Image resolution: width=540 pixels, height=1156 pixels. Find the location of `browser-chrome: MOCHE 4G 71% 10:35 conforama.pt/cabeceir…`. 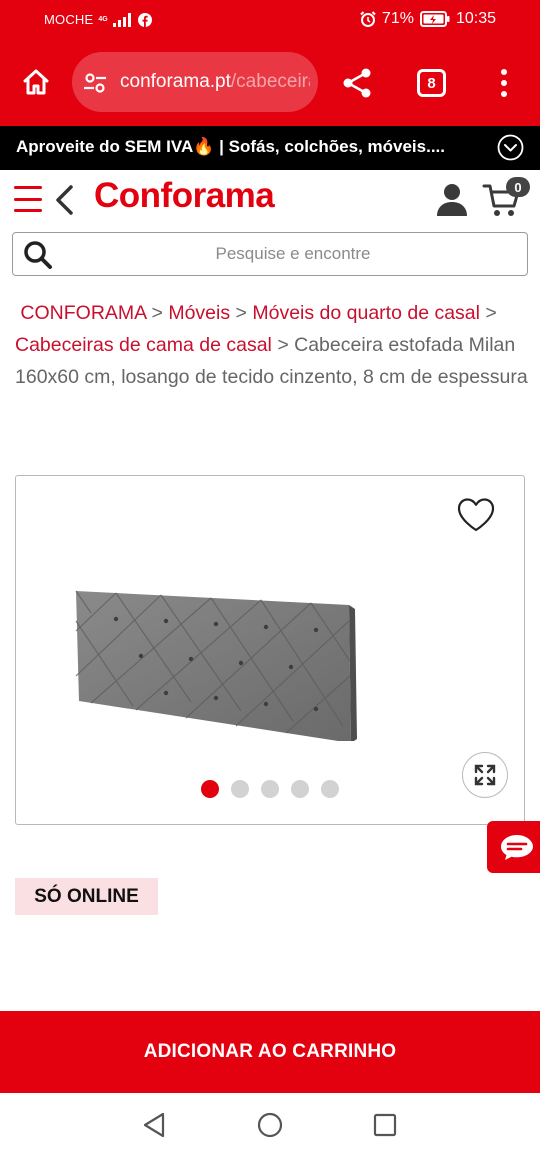

browser-chrome: MOCHE 4G 71% 10:35 conforama.pt/cabeceir… is located at coordinates (270, 63).